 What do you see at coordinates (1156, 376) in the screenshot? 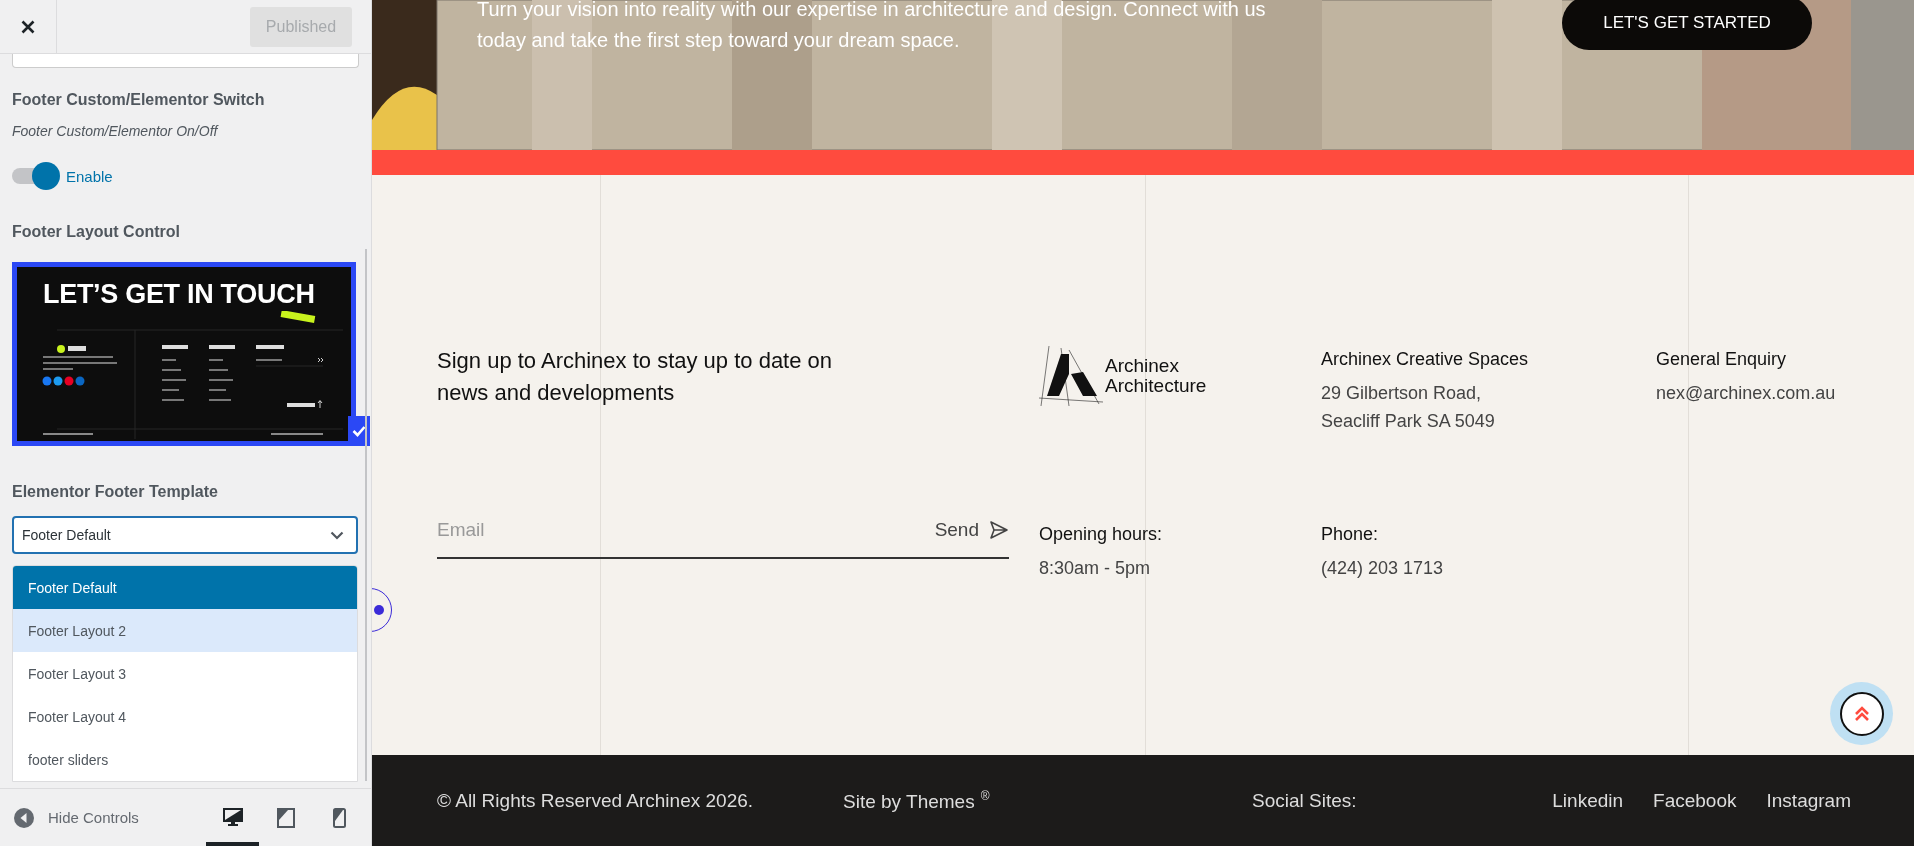
I see `logo-text: Archinex Architecture` at bounding box center [1156, 376].